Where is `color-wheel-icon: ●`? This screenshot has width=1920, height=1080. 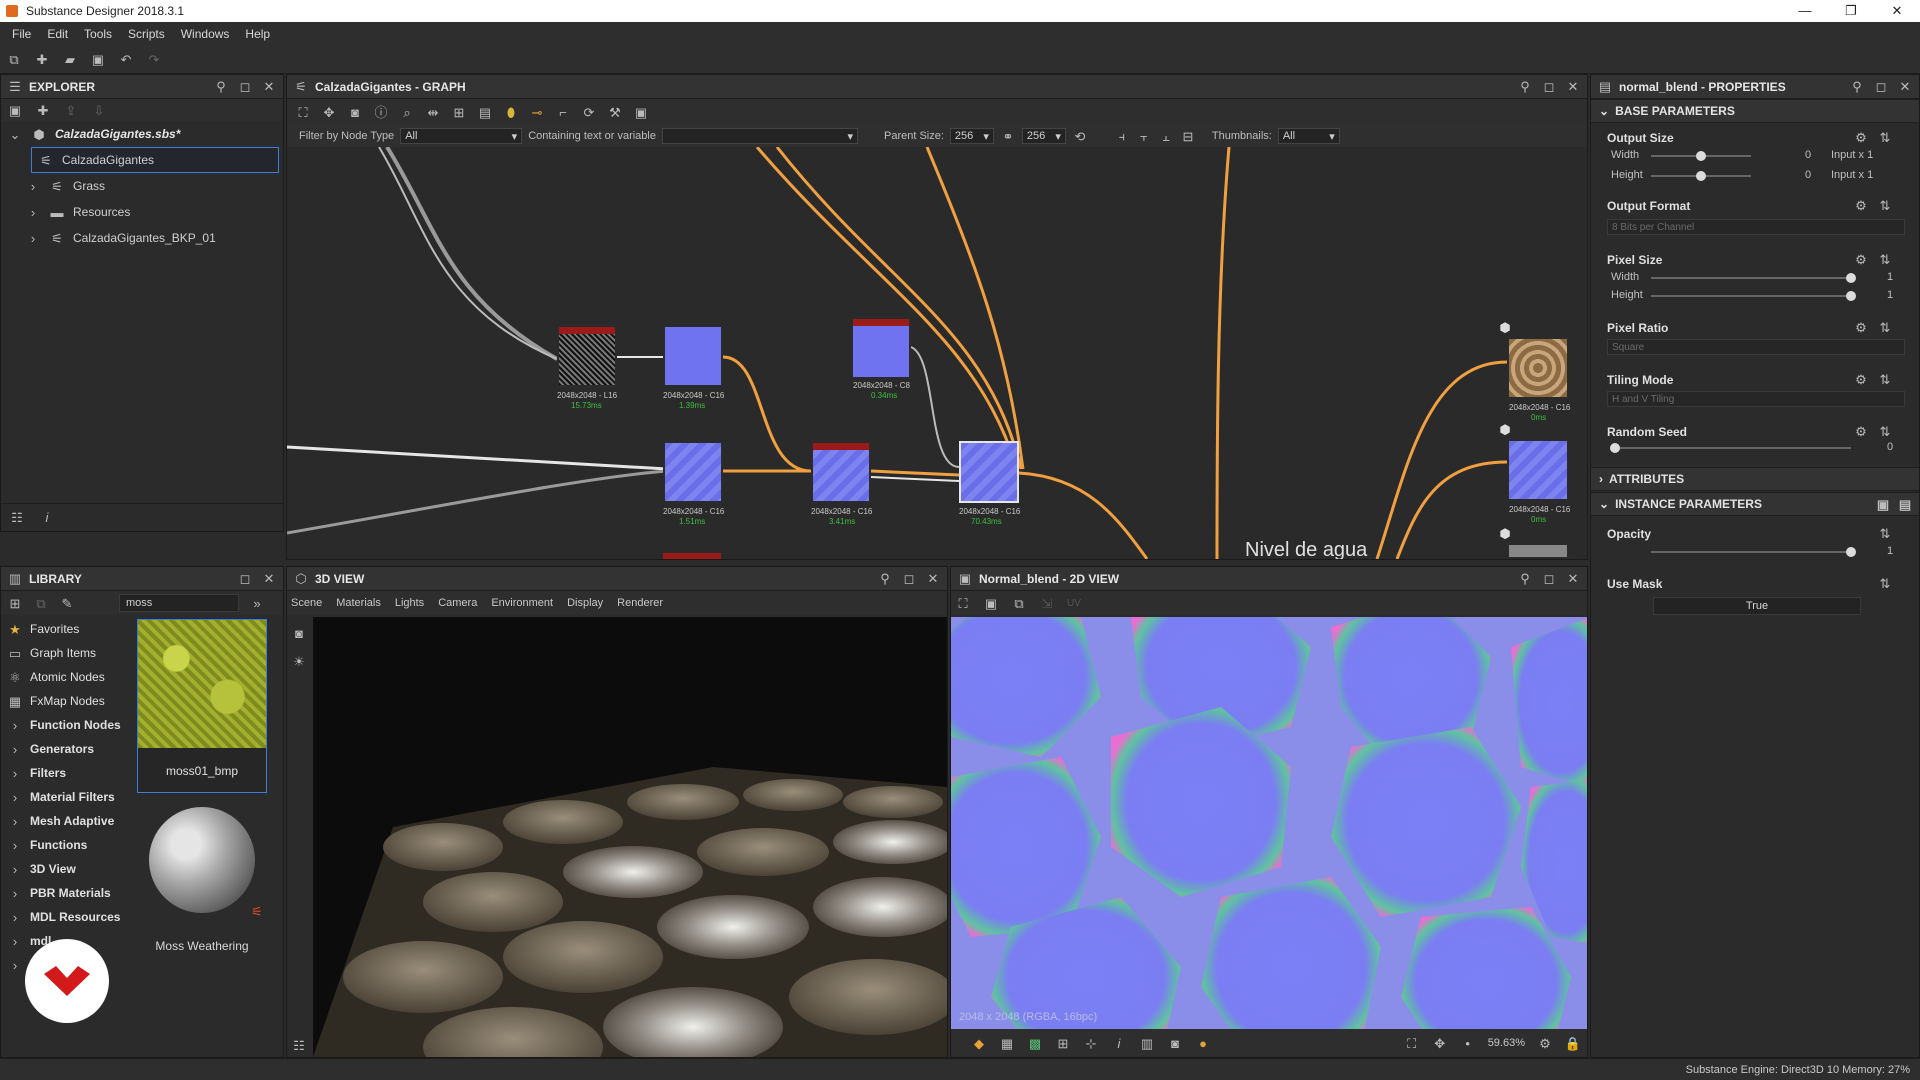
color-wheel-icon: ● is located at coordinates (1203, 1043).